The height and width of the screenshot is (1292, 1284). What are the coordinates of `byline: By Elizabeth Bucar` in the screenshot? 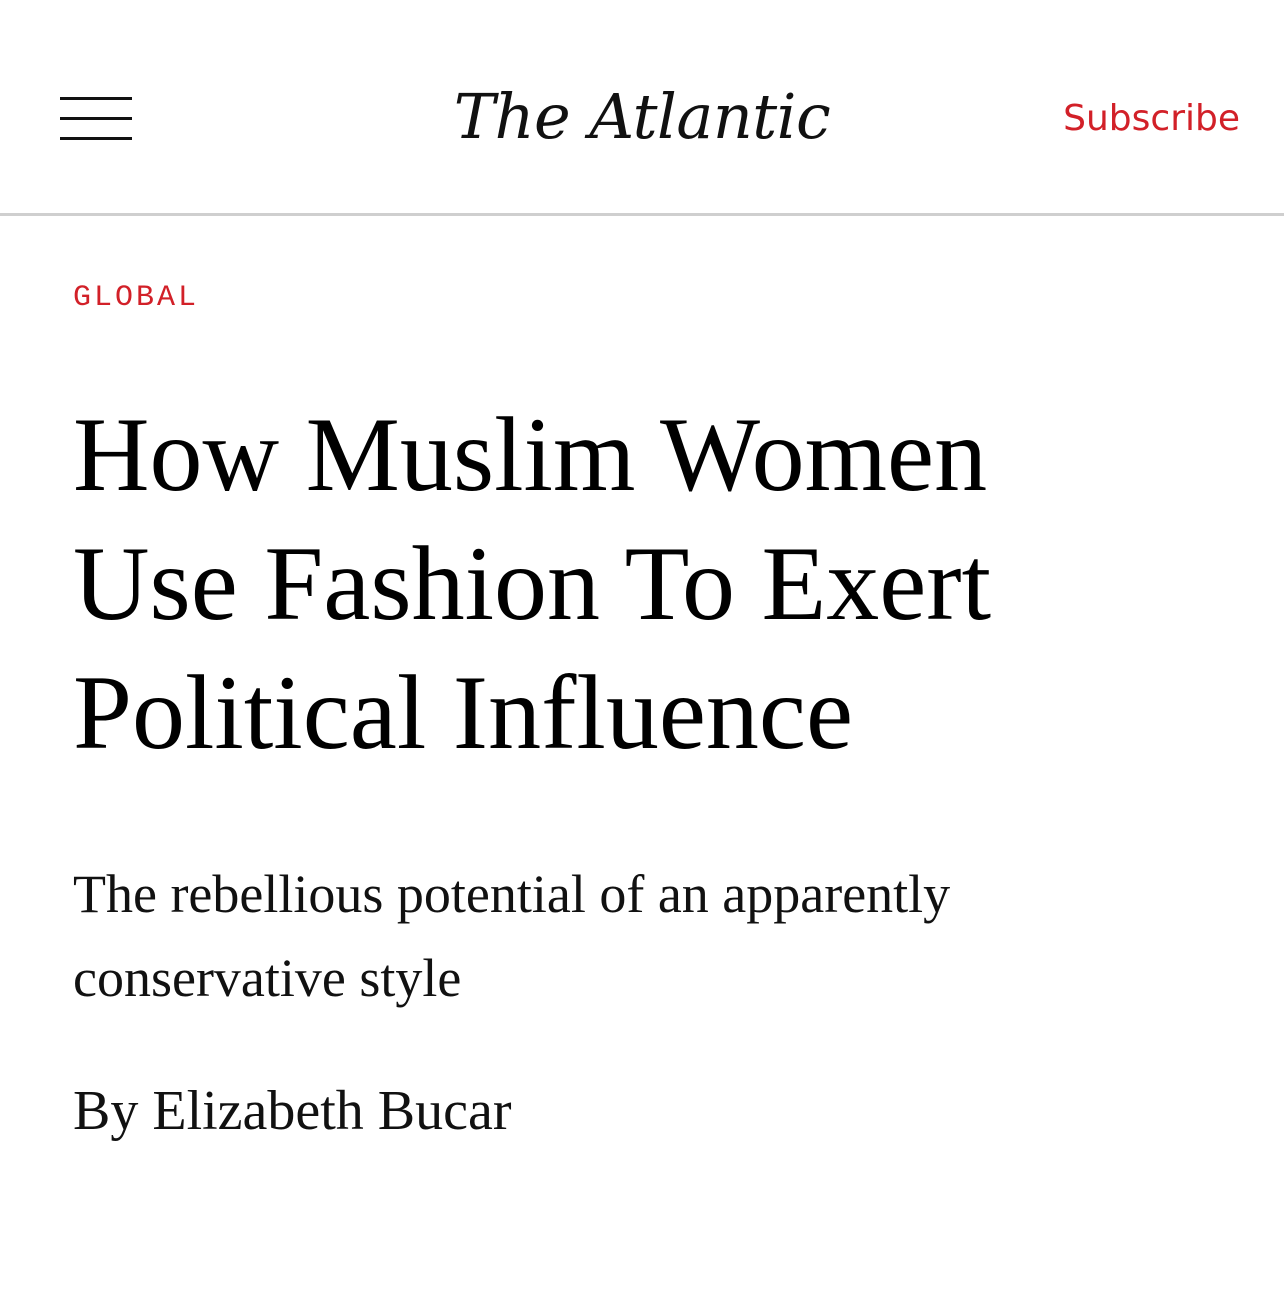 It's located at (292, 1111).